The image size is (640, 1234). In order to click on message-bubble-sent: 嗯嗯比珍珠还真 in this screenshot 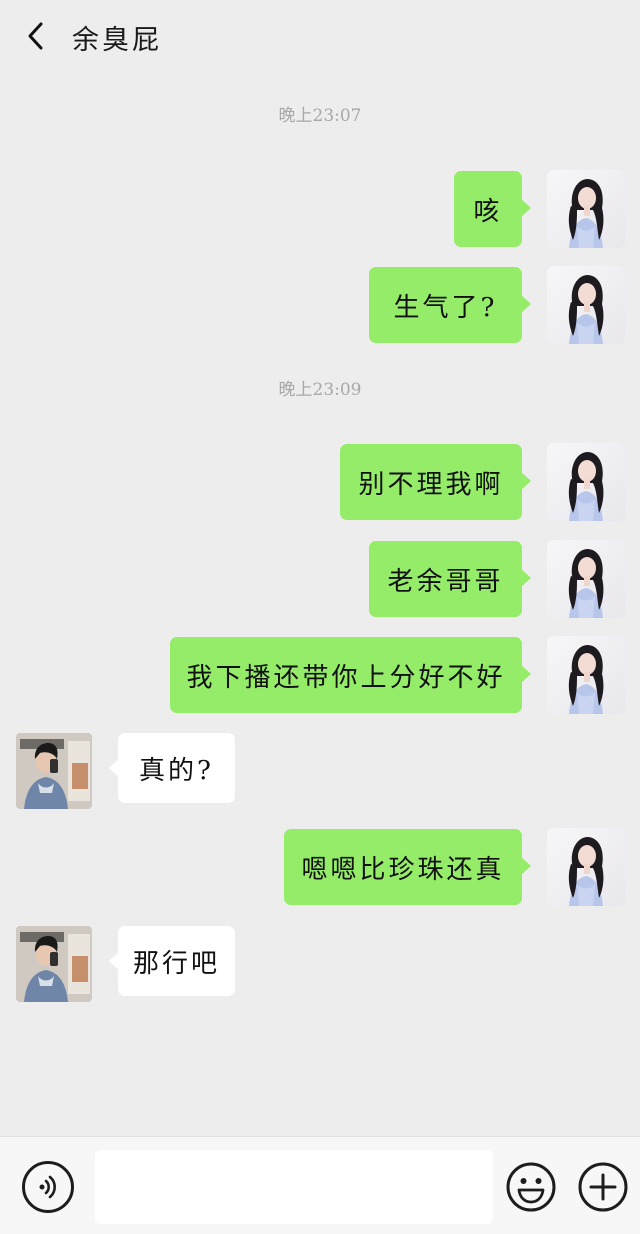, I will do `click(407, 867)`.